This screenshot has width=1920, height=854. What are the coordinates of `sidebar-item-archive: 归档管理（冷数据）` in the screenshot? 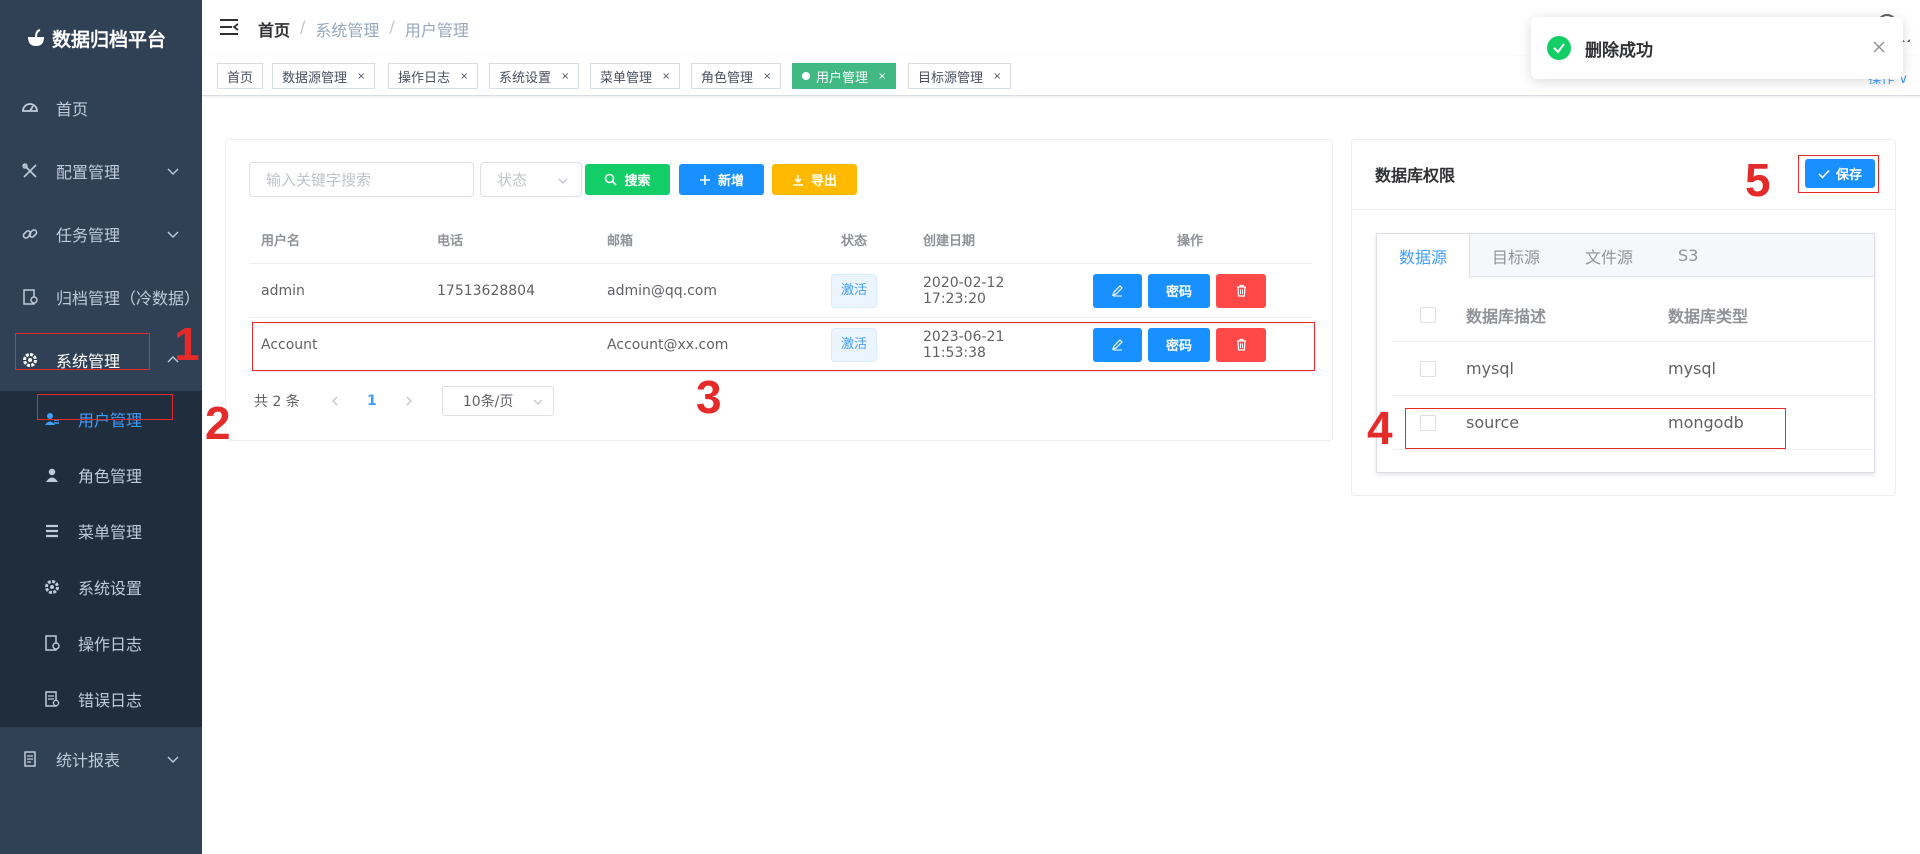 It's located at (101, 296).